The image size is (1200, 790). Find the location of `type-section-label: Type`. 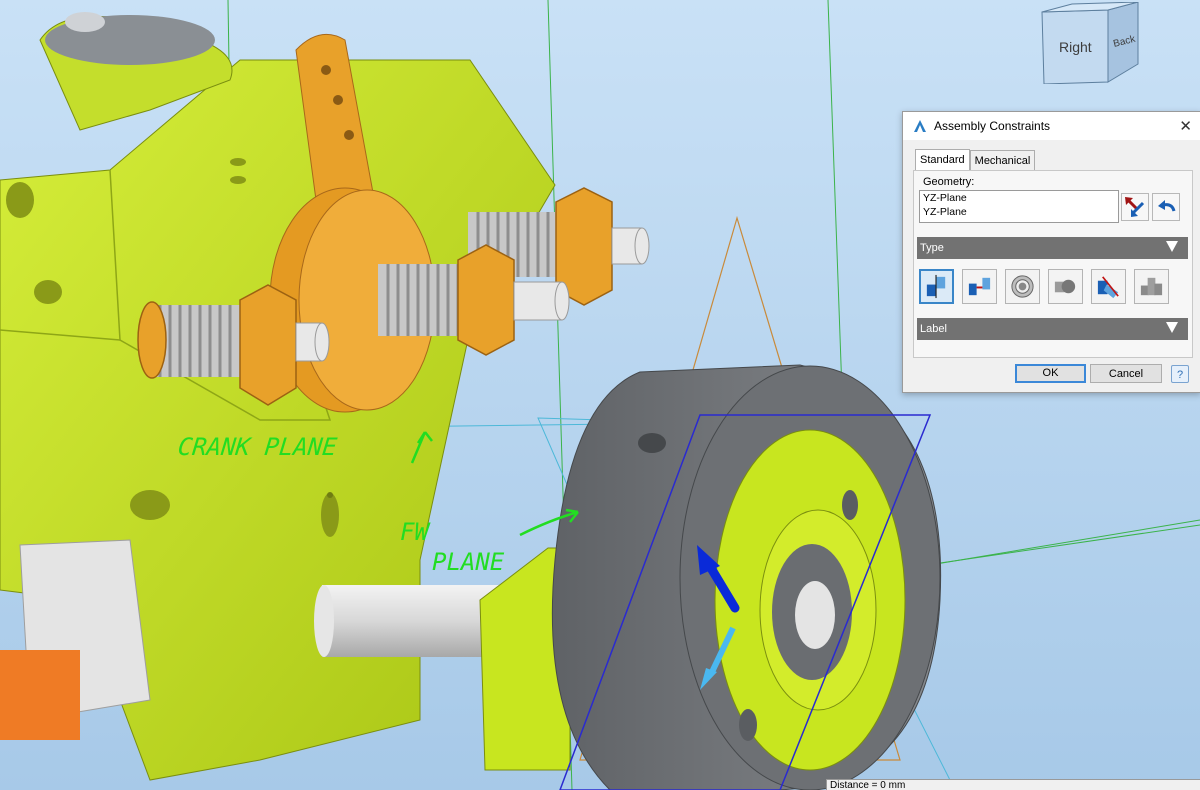

type-section-label: Type is located at coordinates (932, 248).